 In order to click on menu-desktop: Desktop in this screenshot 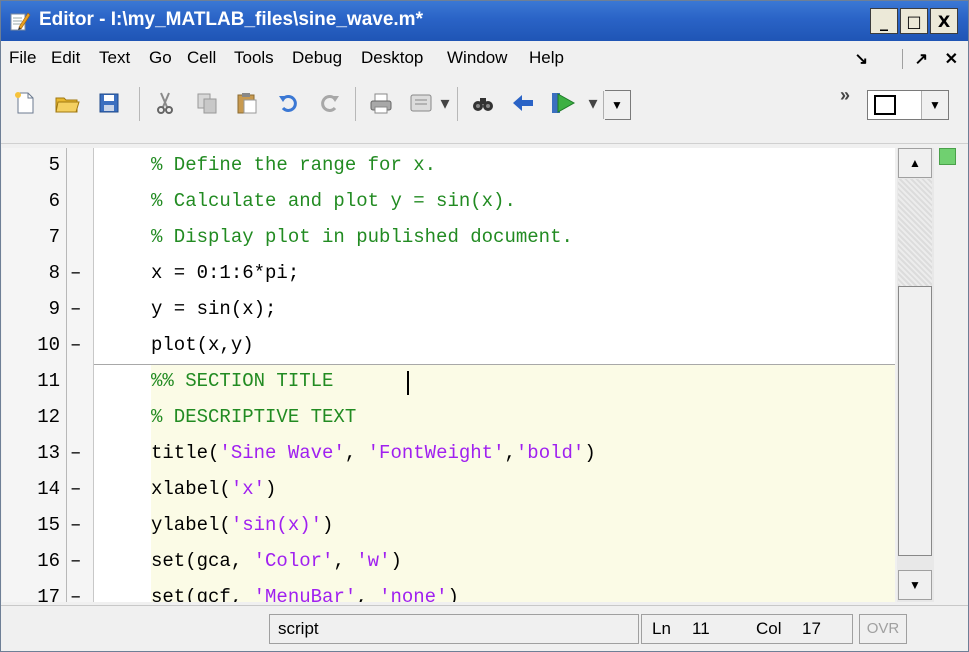, I will do `click(392, 58)`.